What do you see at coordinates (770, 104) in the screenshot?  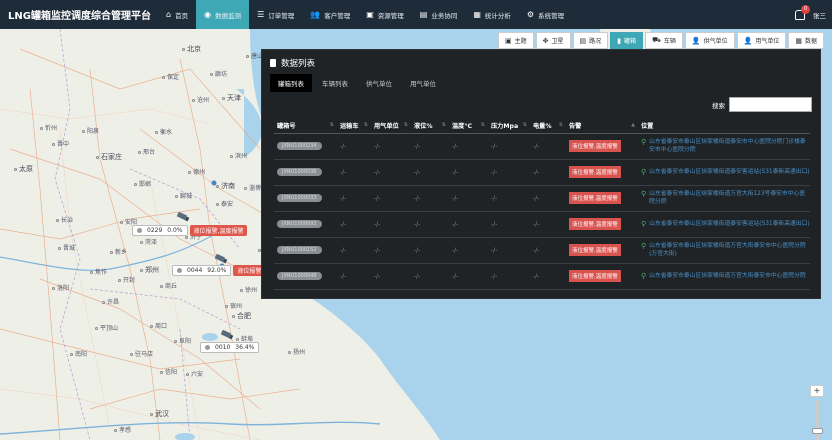 I see `search-input` at bounding box center [770, 104].